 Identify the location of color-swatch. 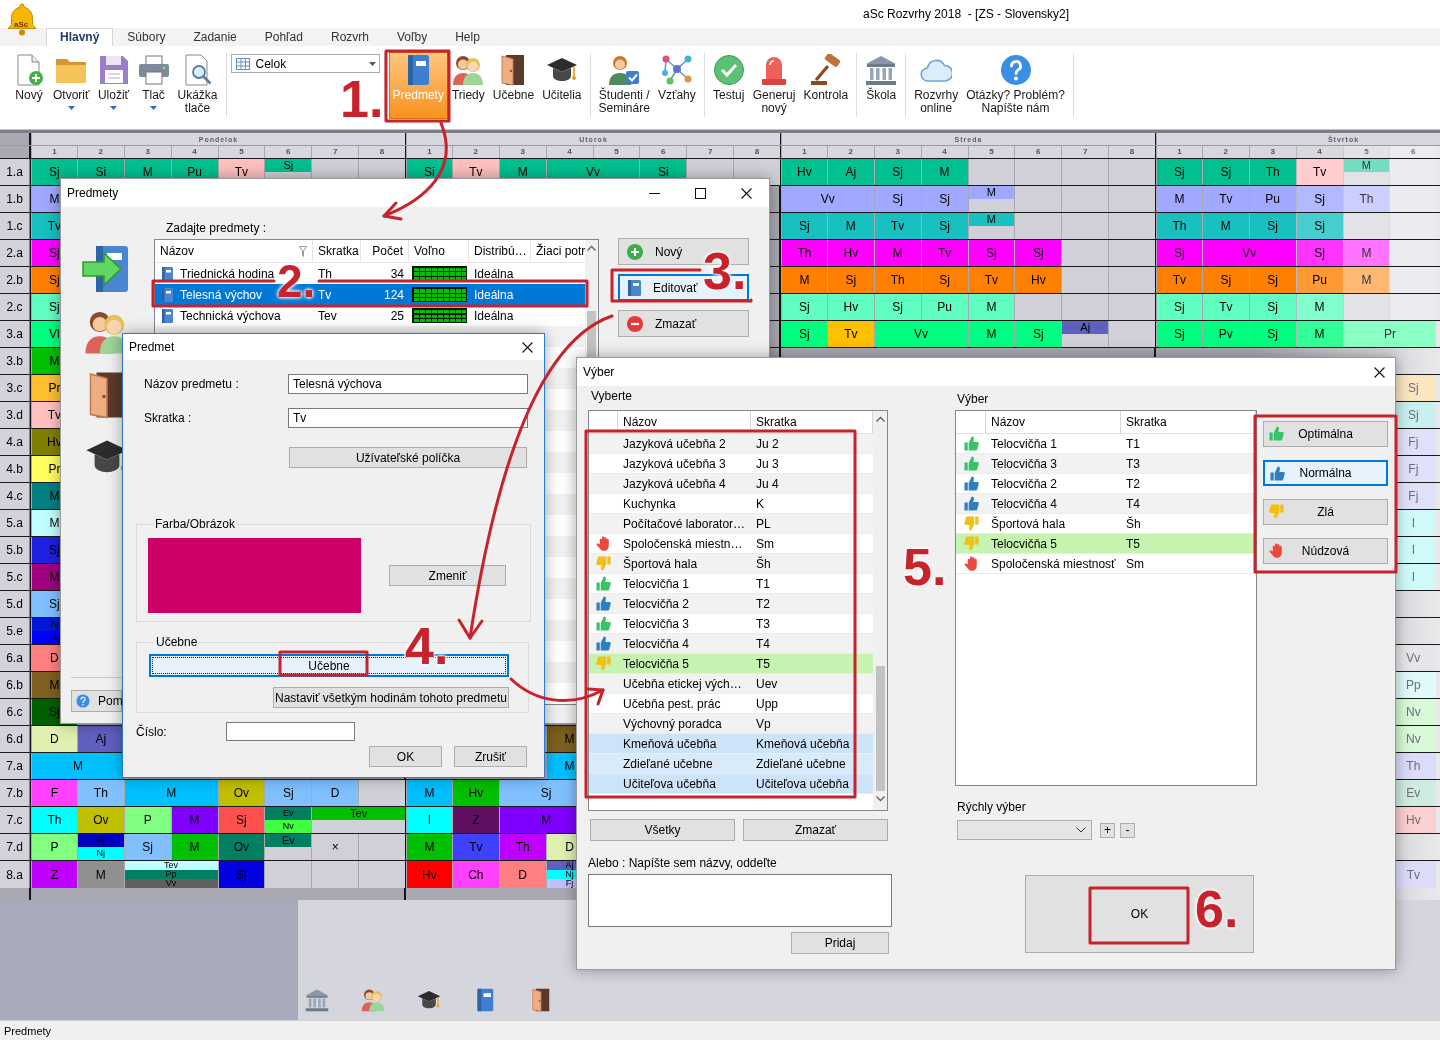
(254, 575).